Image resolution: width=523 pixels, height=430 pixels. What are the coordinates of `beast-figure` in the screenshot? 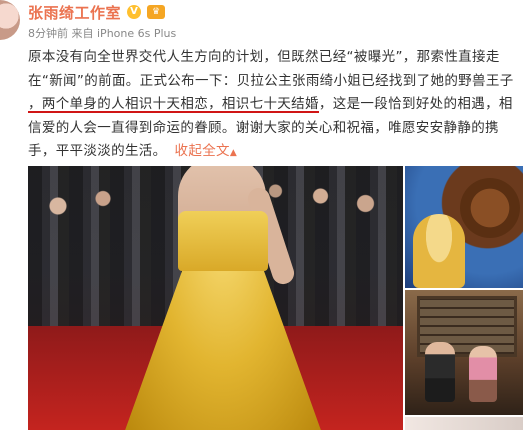 It's located at (490, 208).